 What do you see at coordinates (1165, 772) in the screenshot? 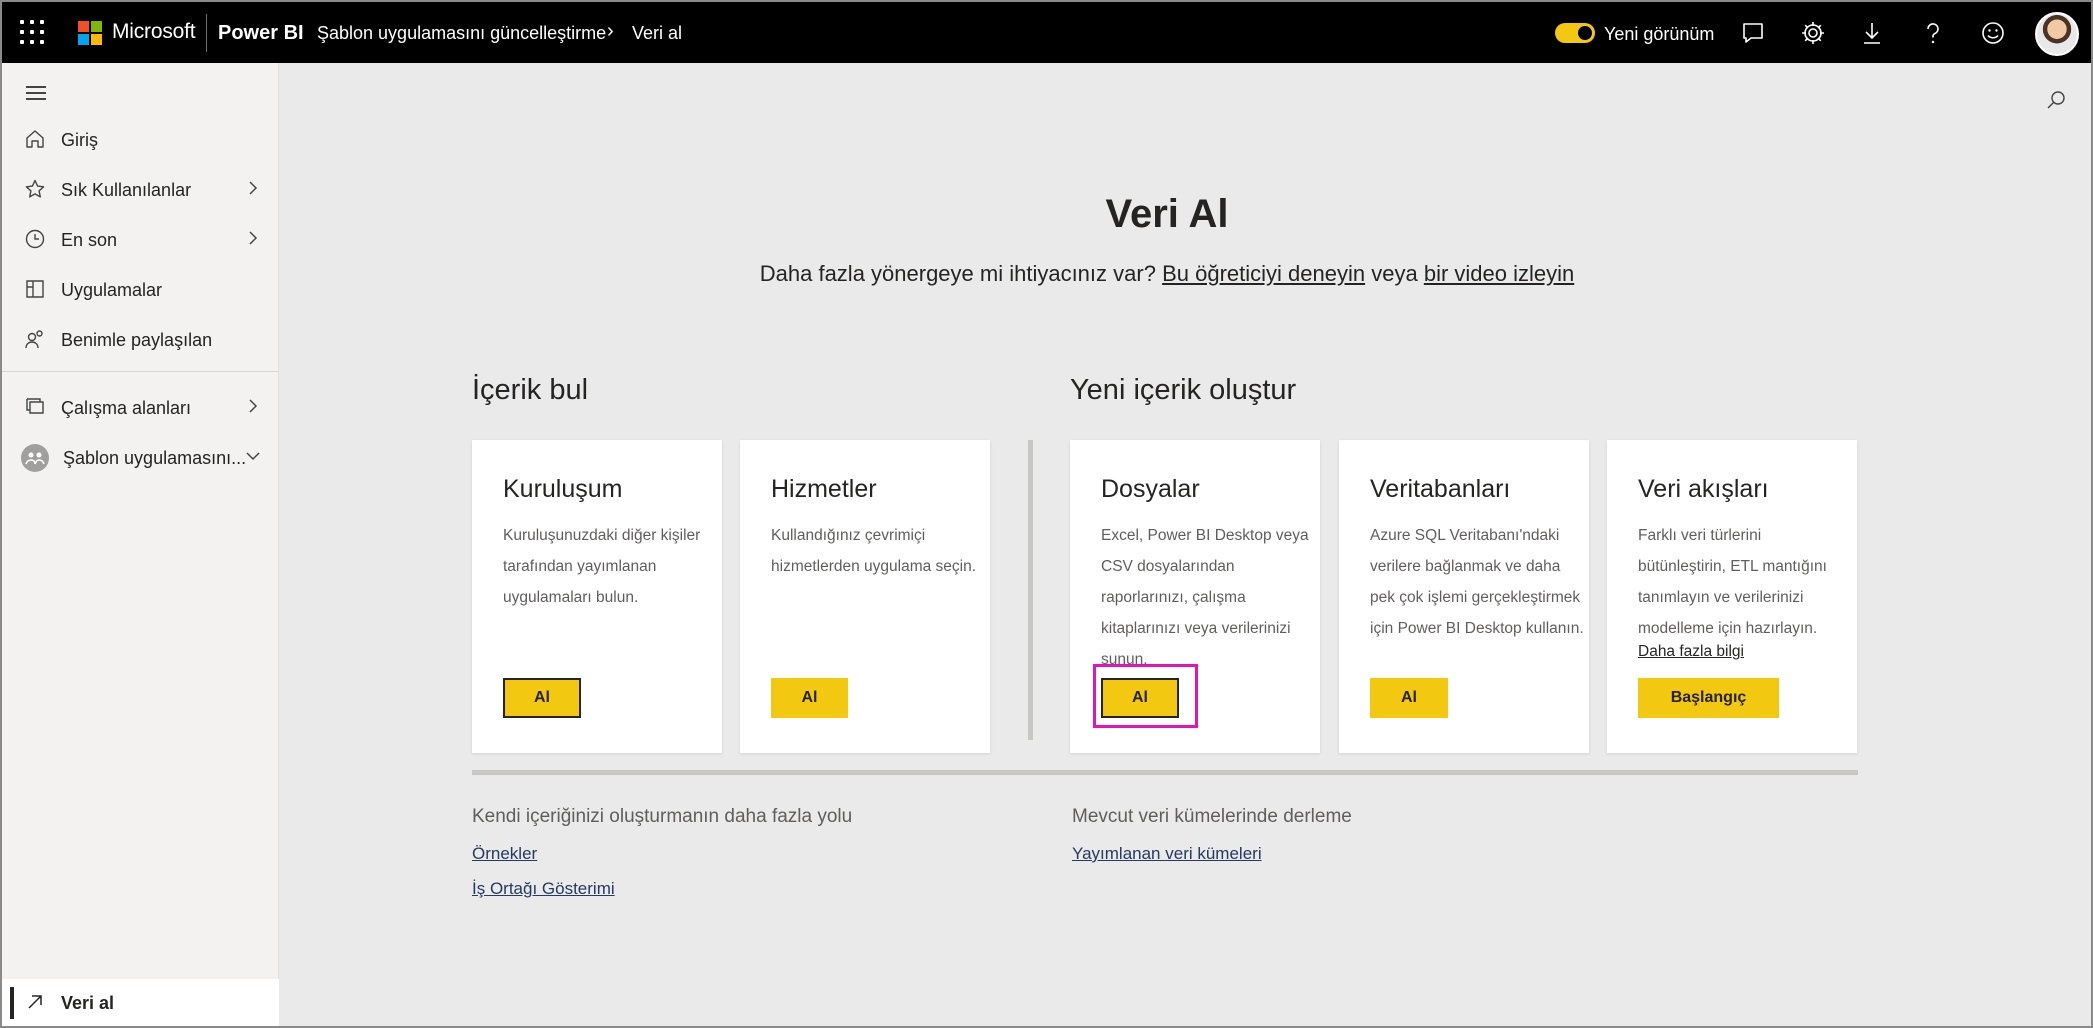
I see `section-horizontal-divider` at bounding box center [1165, 772].